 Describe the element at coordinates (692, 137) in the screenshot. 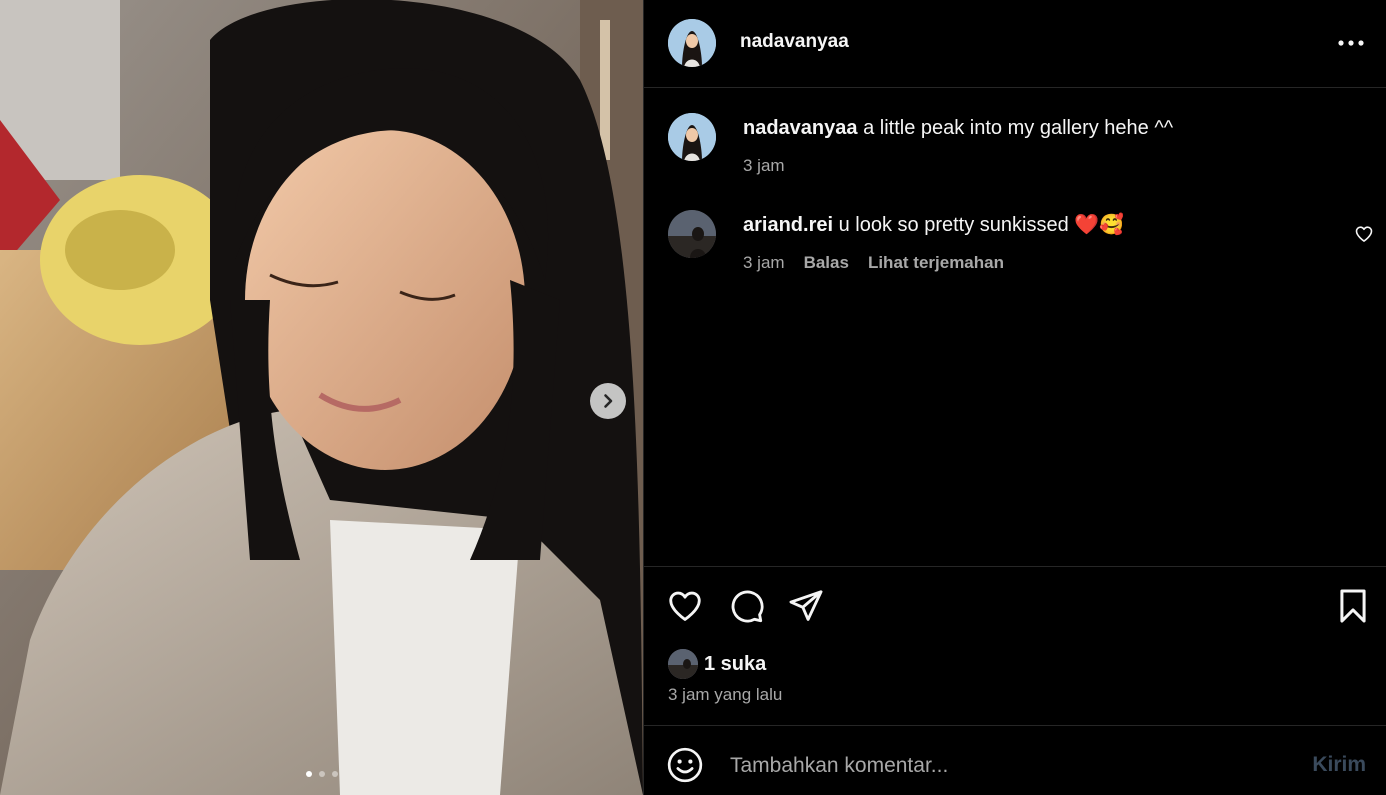

I see `caption-avatar` at that location.